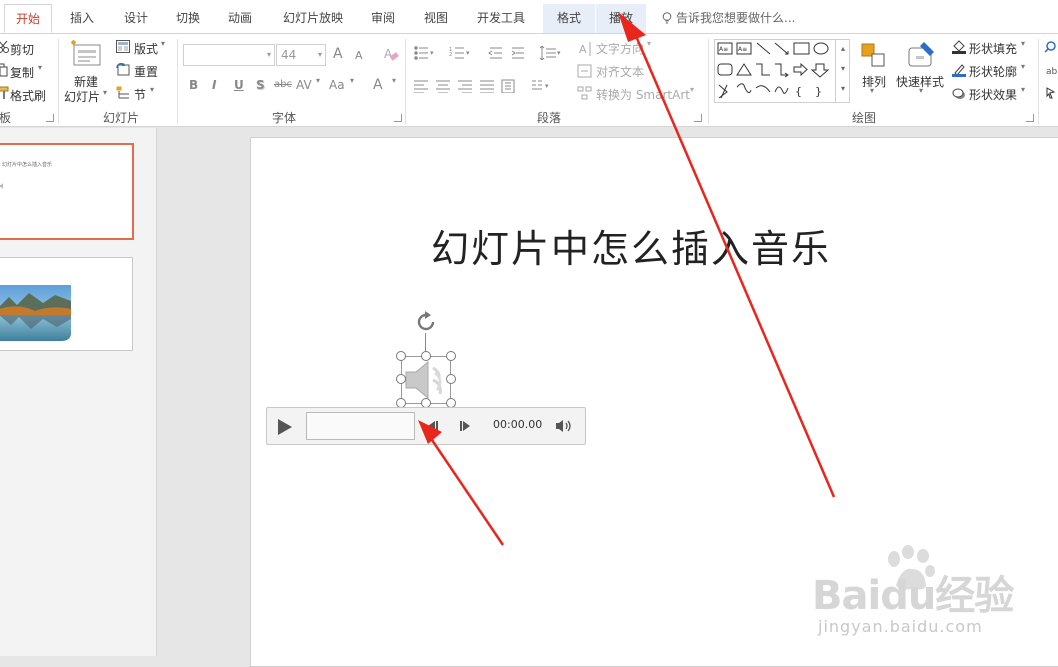 Image resolution: width=1058 pixels, height=667 pixels. Describe the element at coordinates (22, 72) in the screenshot. I see `copy-button: 复制` at that location.